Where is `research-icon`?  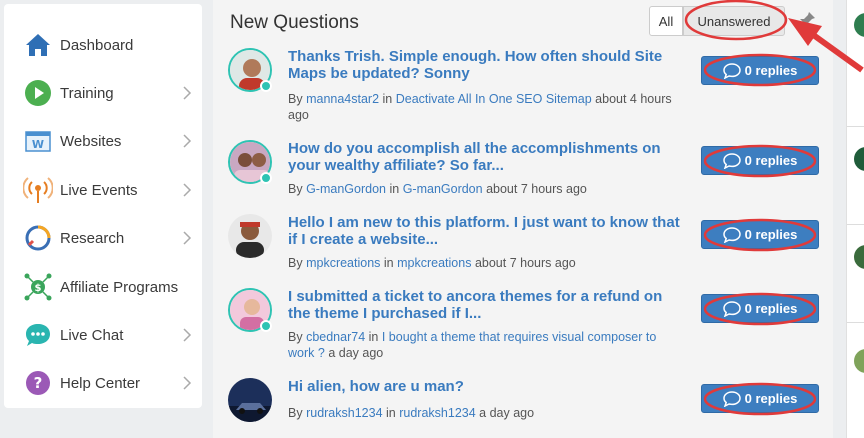 research-icon is located at coordinates (38, 238).